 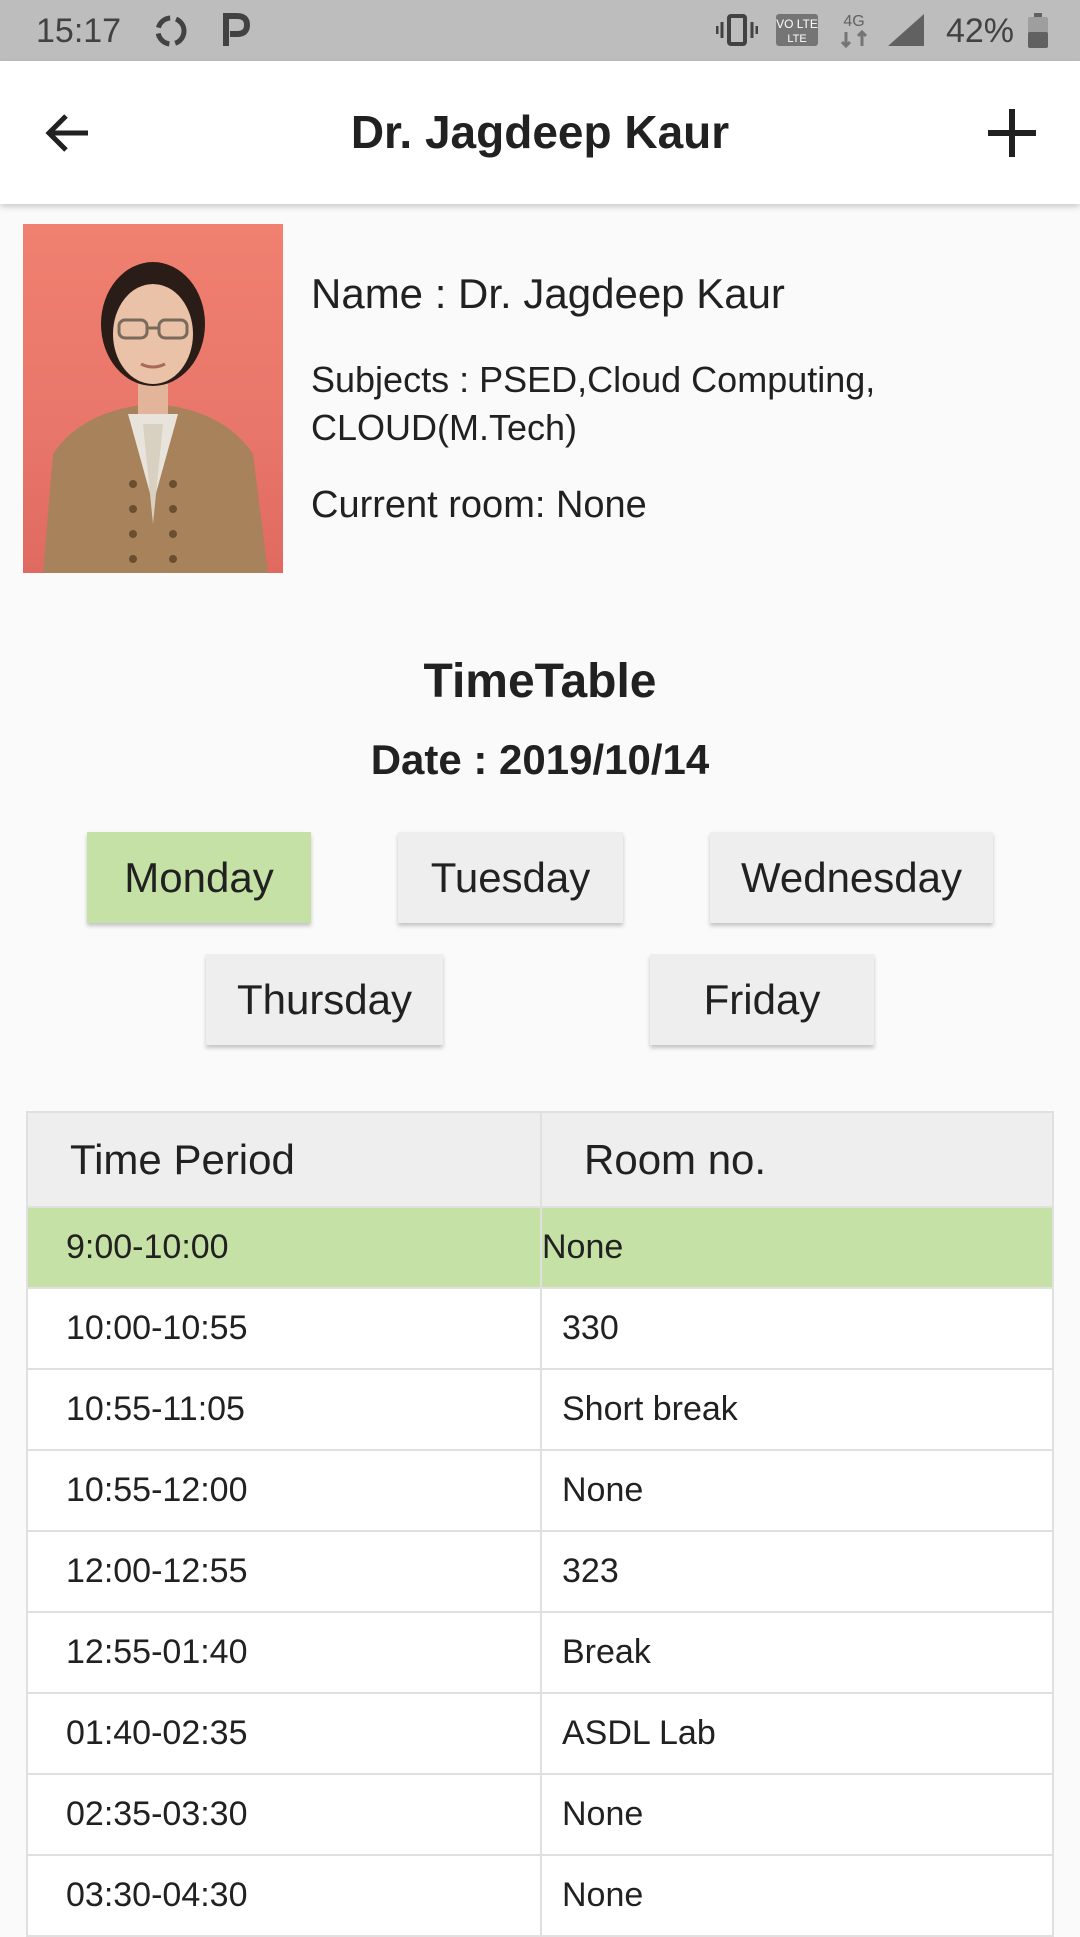 I want to click on room-cell: Short break, so click(x=797, y=1409).